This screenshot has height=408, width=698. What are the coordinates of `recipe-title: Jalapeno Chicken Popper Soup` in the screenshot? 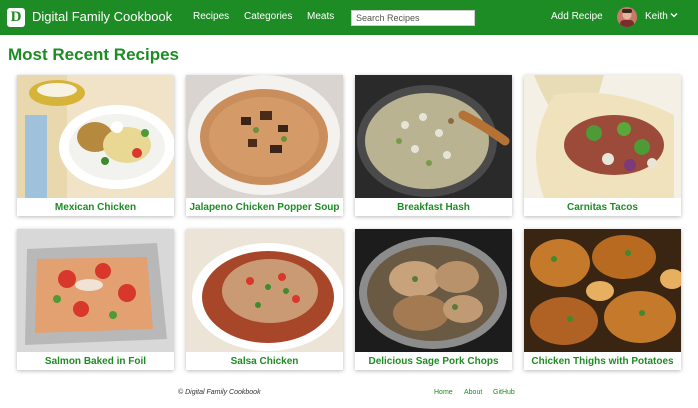 It's located at (264, 207).